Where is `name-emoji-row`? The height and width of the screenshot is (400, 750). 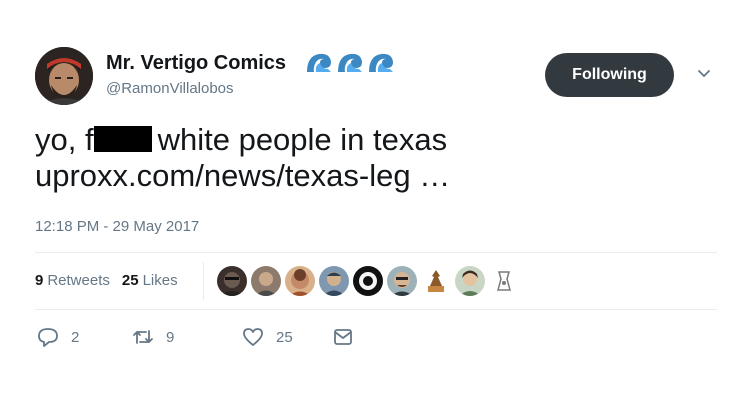
name-emoji-row is located at coordinates (350, 63).